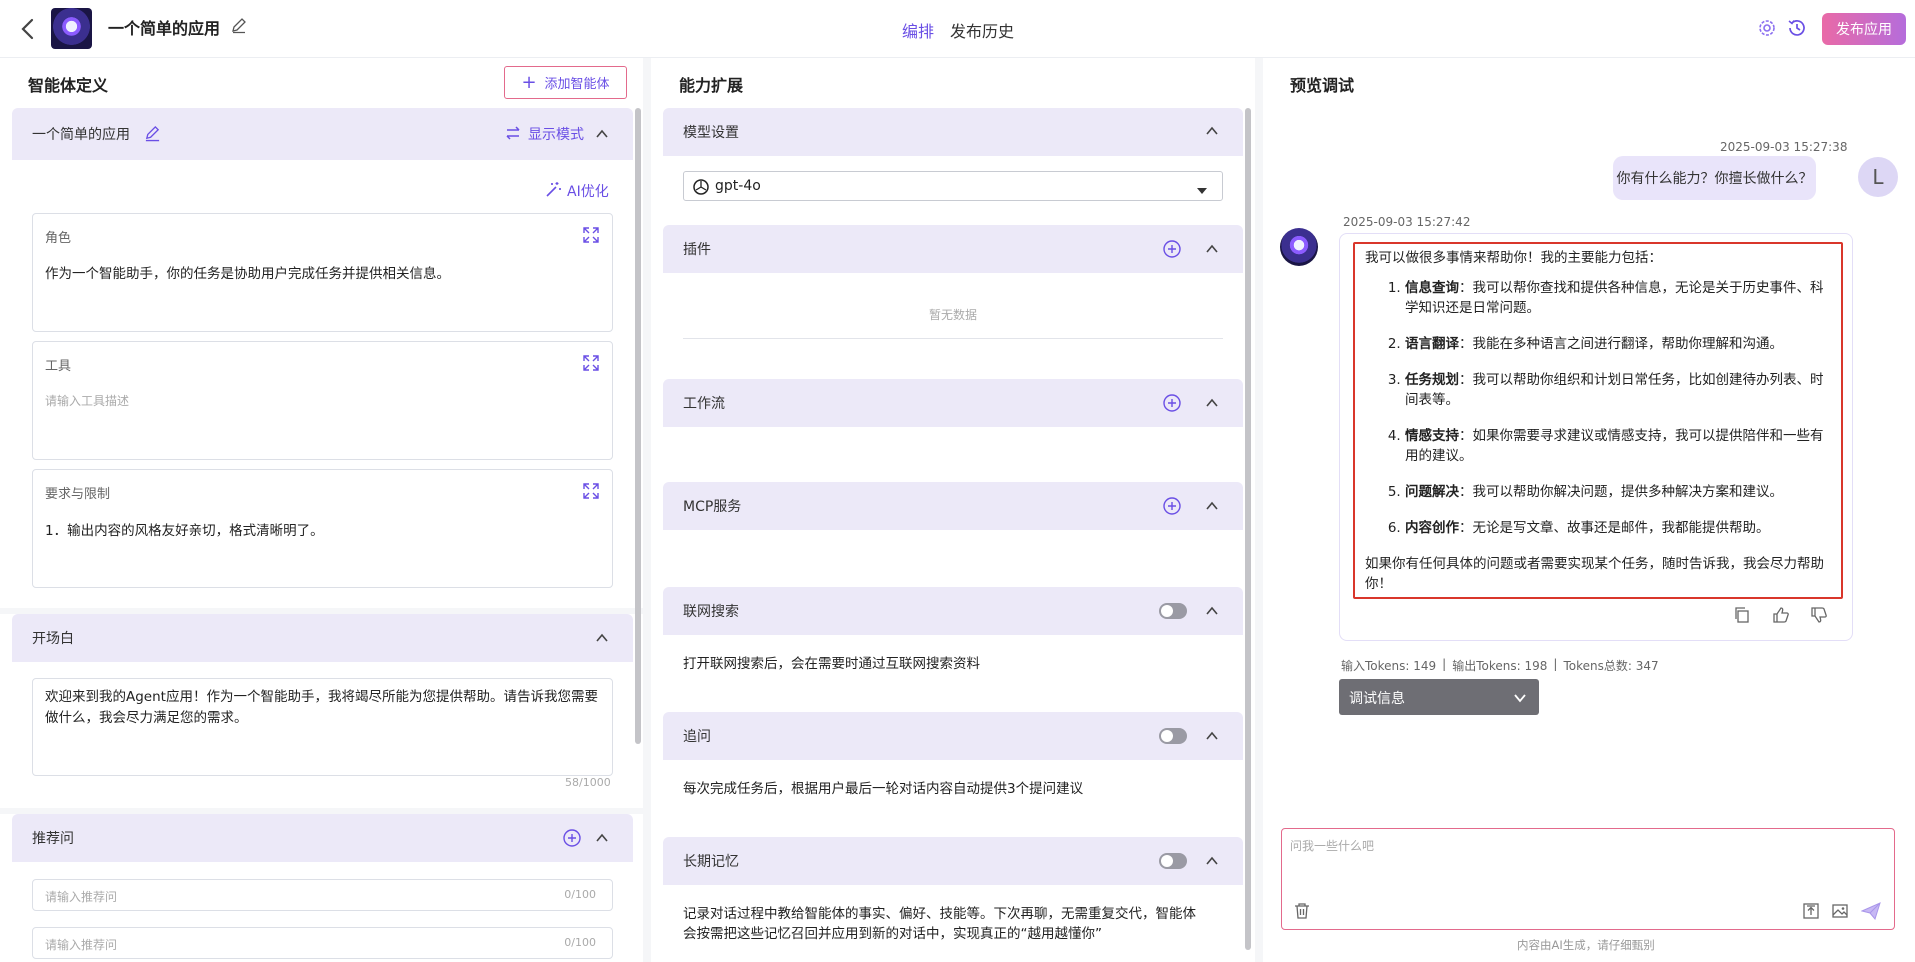 This screenshot has width=1915, height=962. Describe the element at coordinates (638, 426) in the screenshot. I see `left-scrollbar` at that location.